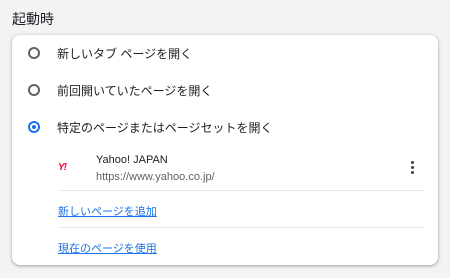 Image resolution: width=450 pixels, height=278 pixels. I want to click on radio-continue, so click(34, 90).